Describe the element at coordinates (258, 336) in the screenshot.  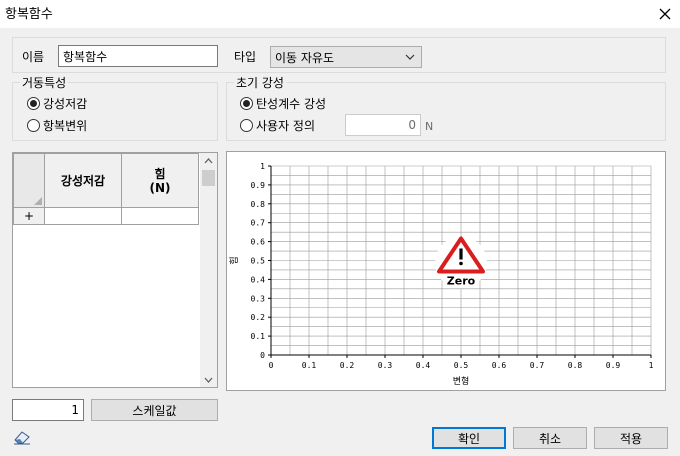
I see `y-tick-label: 0.1` at that location.